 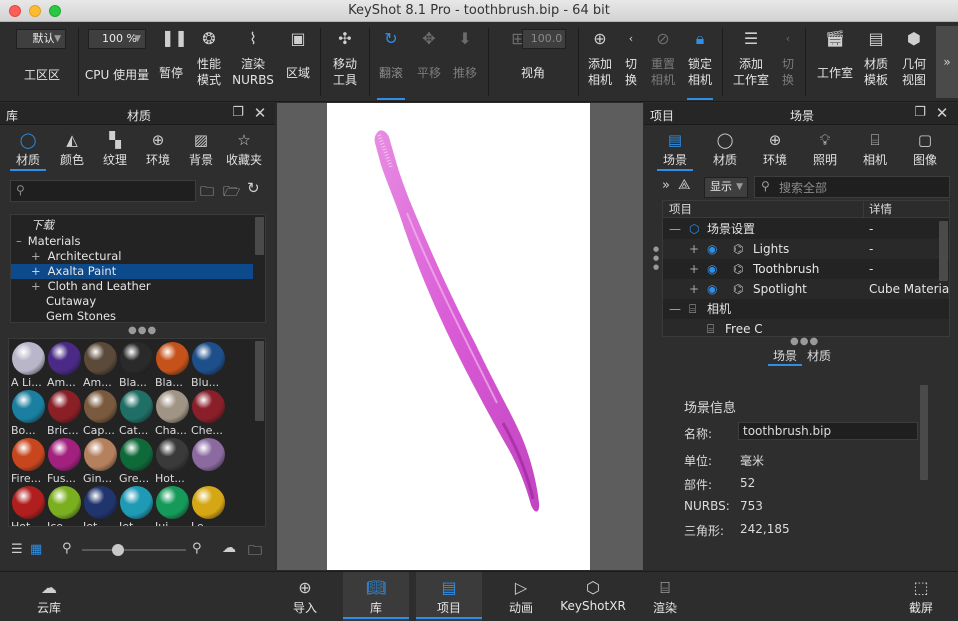 I want to click on scene-search-input: ⚲ 搜索全部, so click(x=852, y=187).